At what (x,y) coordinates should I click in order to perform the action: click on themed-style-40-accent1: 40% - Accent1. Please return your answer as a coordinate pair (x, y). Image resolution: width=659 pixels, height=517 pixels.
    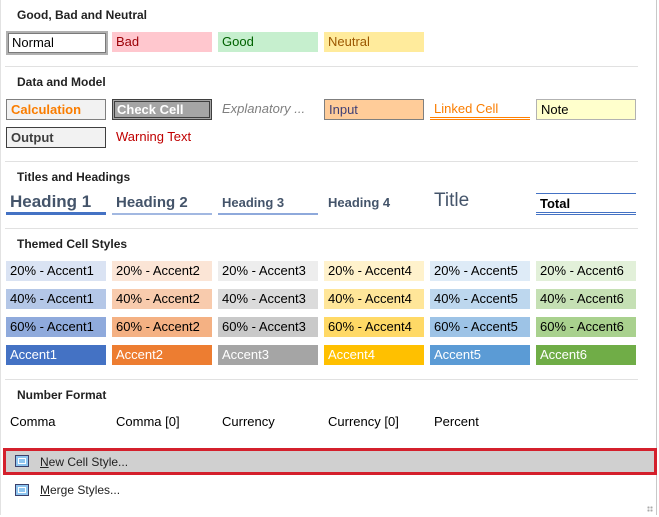
    Looking at the image, I should click on (56, 299).